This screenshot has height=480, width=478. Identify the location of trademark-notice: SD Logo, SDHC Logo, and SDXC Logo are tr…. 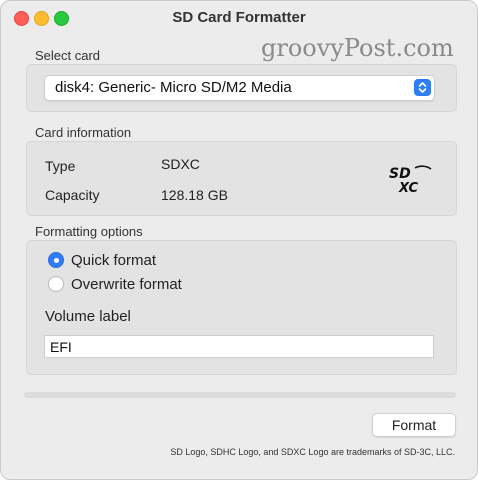
(312, 452).